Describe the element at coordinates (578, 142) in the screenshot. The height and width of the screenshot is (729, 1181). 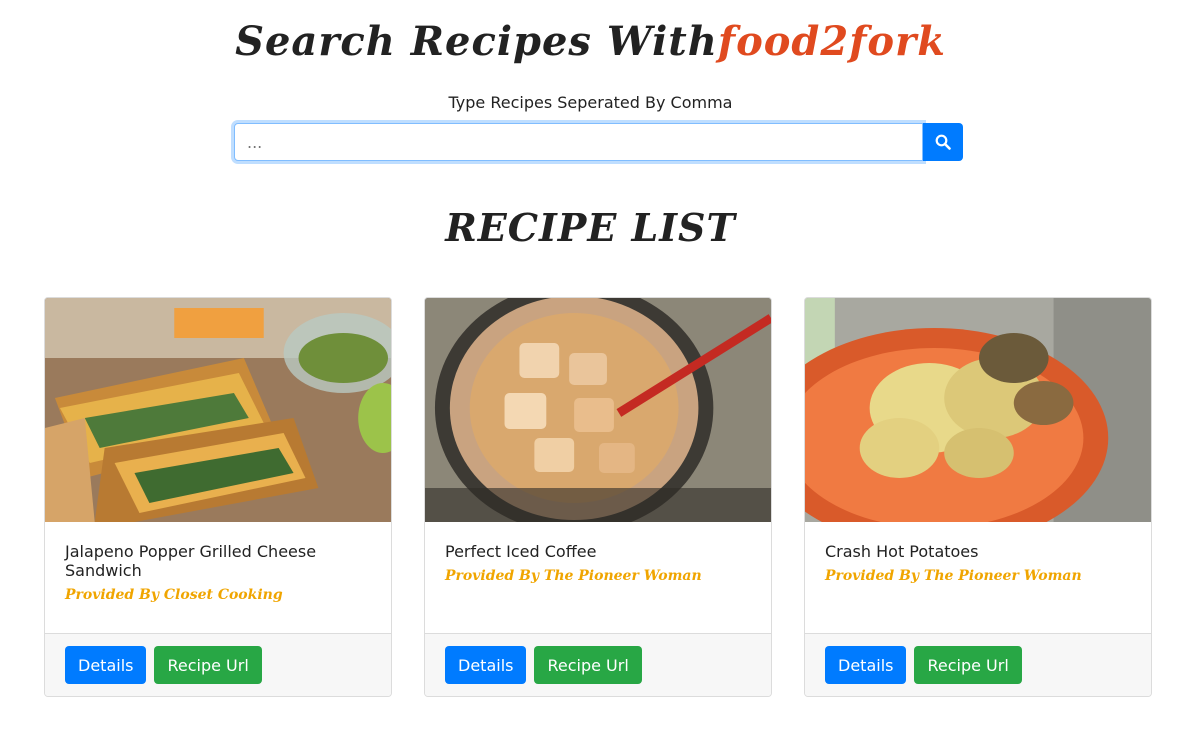
I see `search-input` at that location.